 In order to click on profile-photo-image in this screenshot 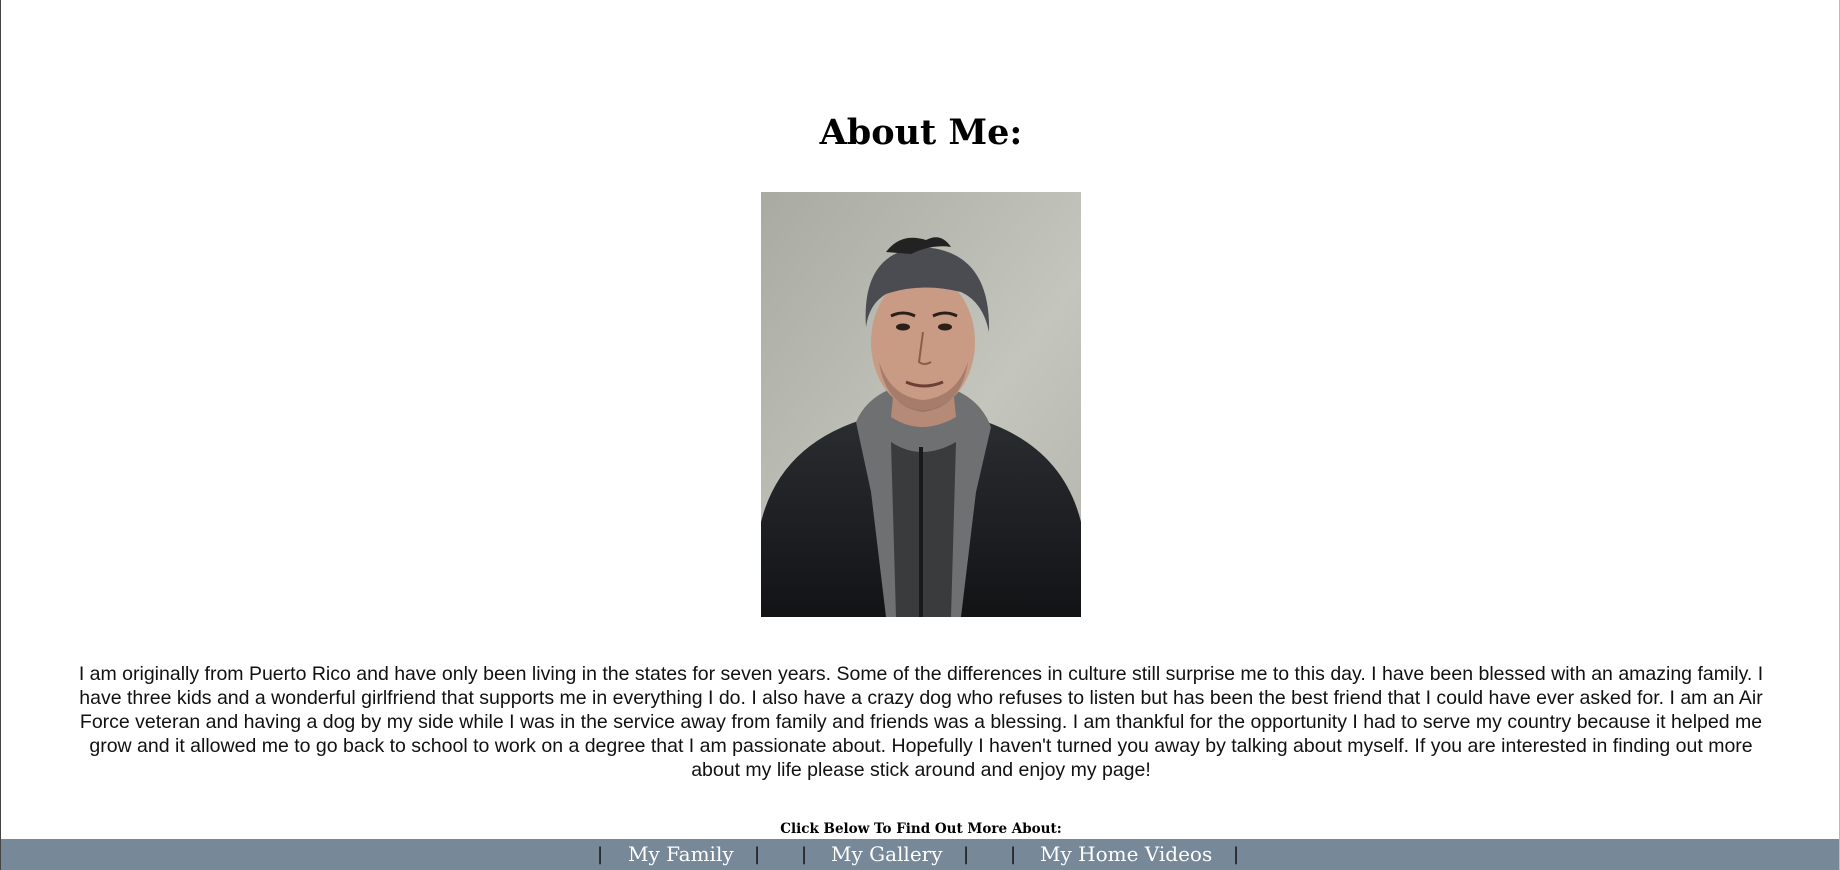, I will do `click(921, 404)`.